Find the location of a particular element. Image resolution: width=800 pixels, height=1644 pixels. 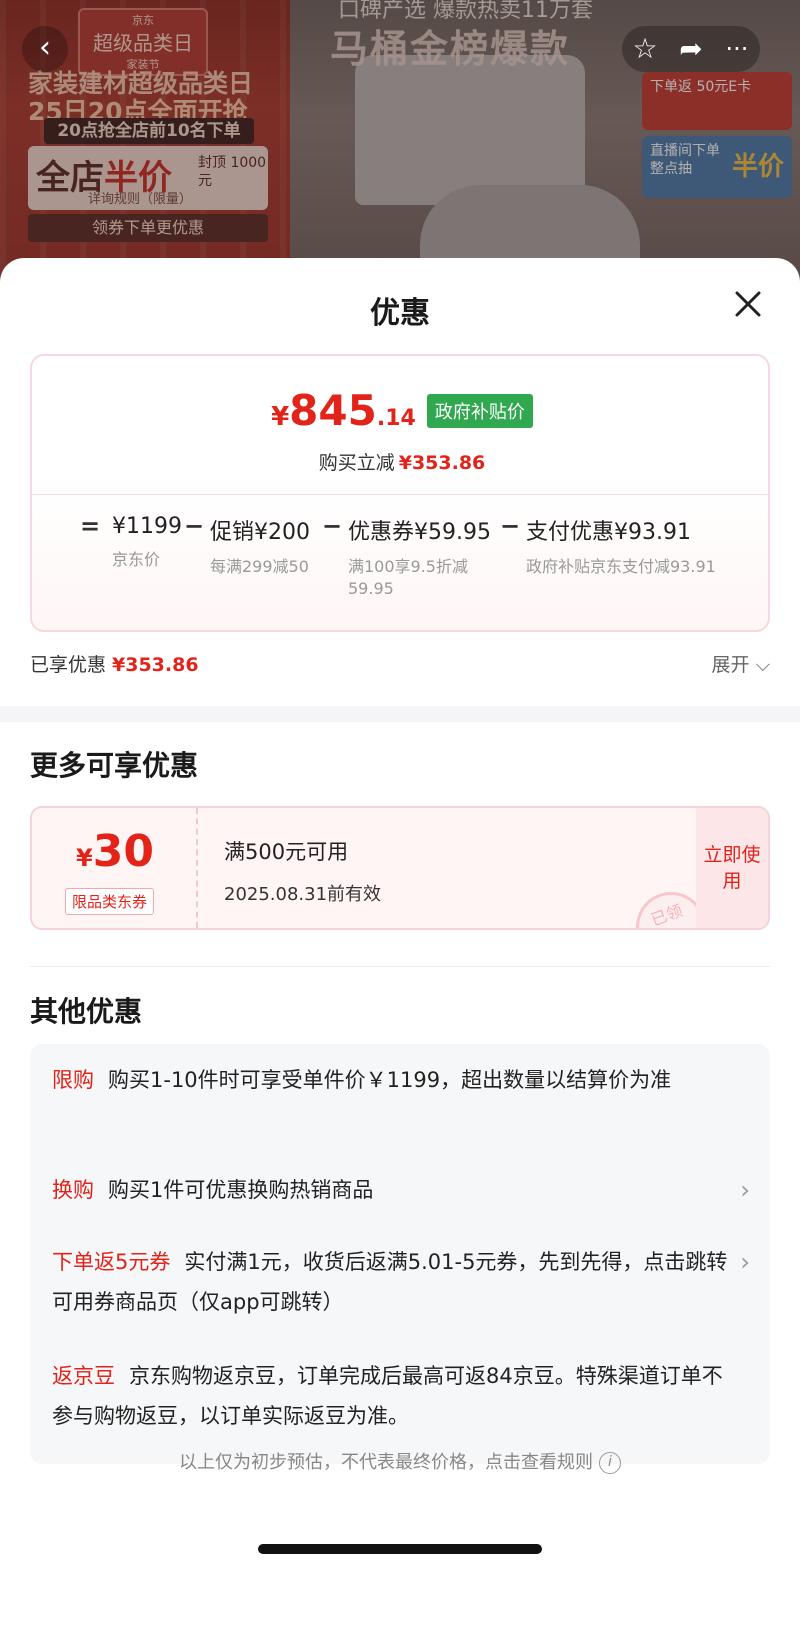

coupon-condition: 满500元可用 is located at coordinates (286, 852).